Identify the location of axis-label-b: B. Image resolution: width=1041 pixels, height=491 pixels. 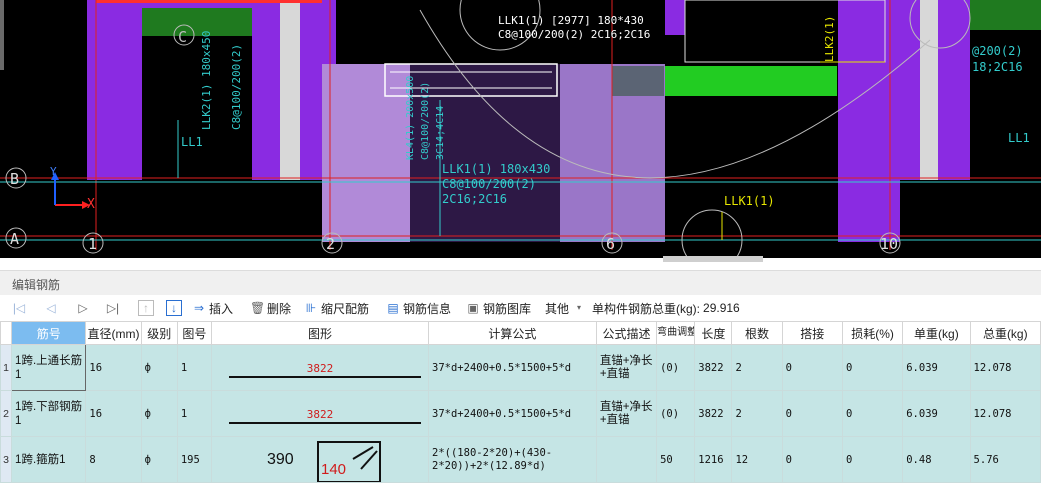
(15, 179).